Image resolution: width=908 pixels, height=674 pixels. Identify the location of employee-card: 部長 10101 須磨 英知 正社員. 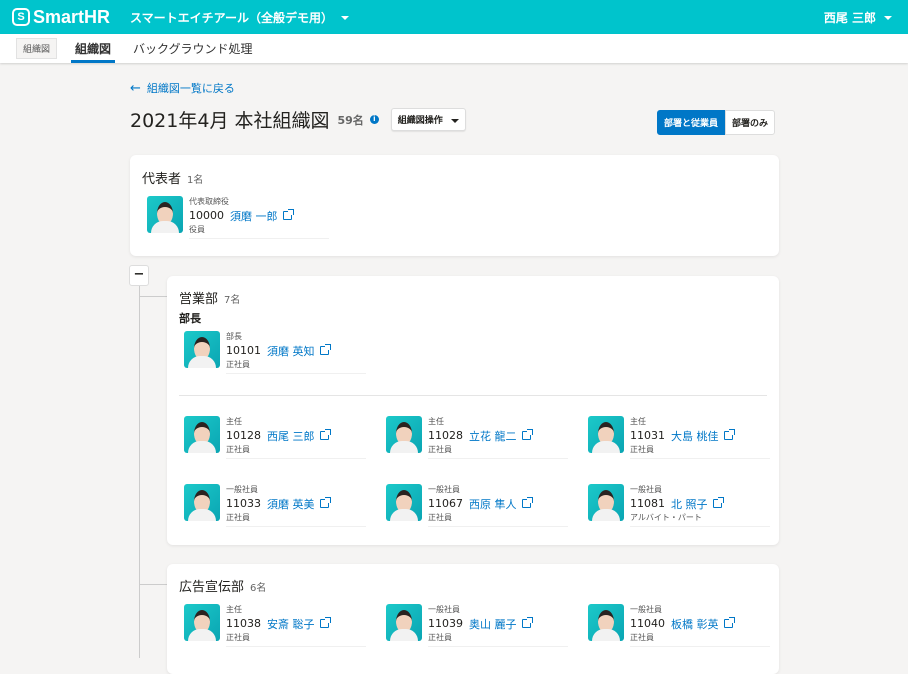
(279, 352).